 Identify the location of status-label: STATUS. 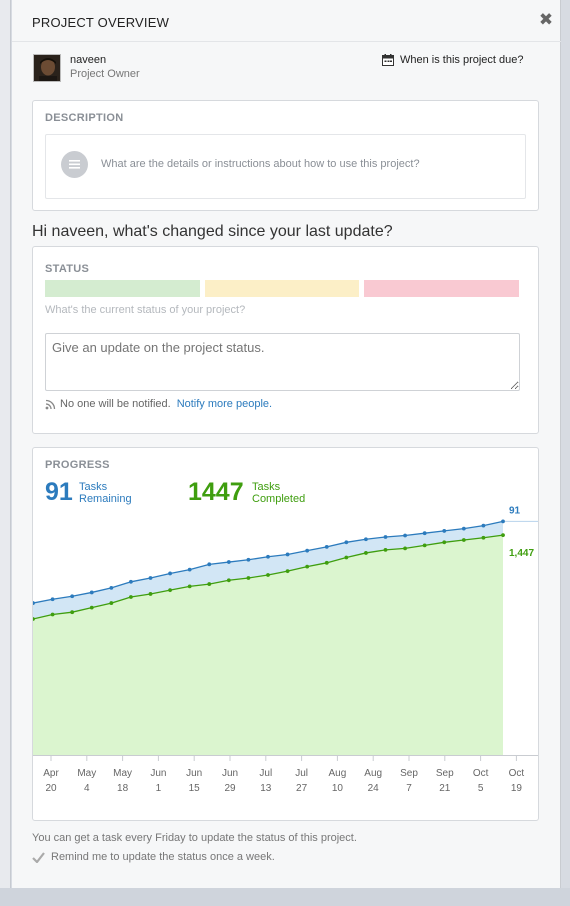
(67, 269).